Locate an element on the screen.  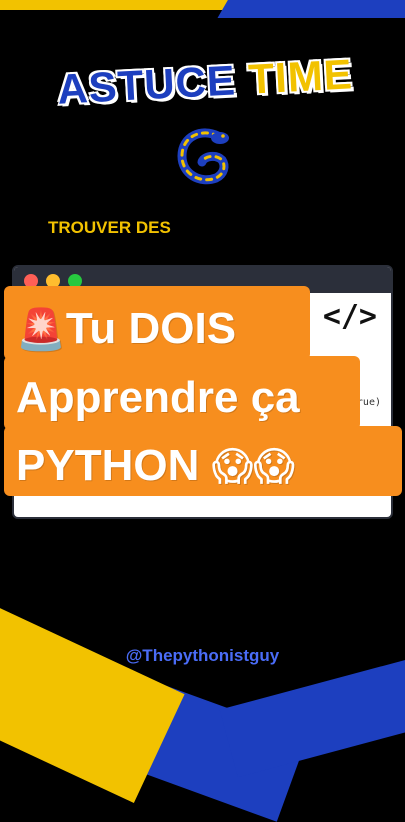
headline-line-3: PYTHON 😱😱 is located at coordinates (155, 466).